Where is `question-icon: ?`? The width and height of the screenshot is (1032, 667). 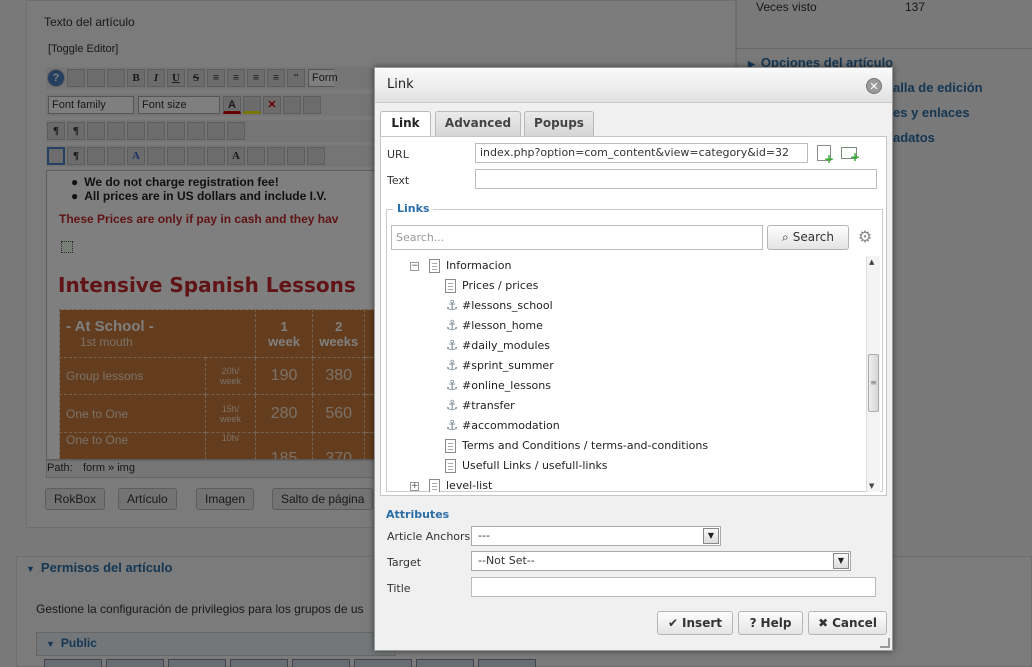 question-icon: ? is located at coordinates (753, 623).